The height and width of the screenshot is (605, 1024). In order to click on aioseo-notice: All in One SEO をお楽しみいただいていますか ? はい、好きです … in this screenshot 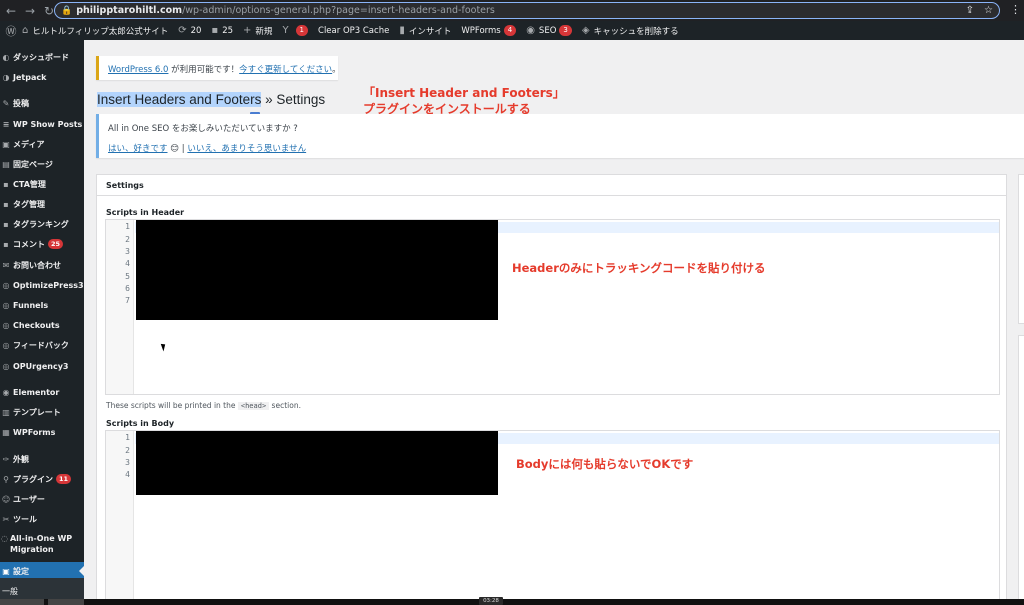, I will do `click(560, 136)`.